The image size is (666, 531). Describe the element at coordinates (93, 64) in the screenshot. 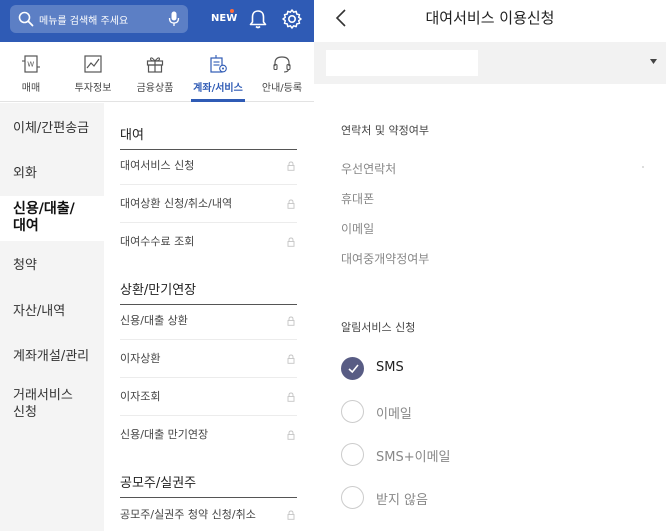

I see `chart-icon` at that location.